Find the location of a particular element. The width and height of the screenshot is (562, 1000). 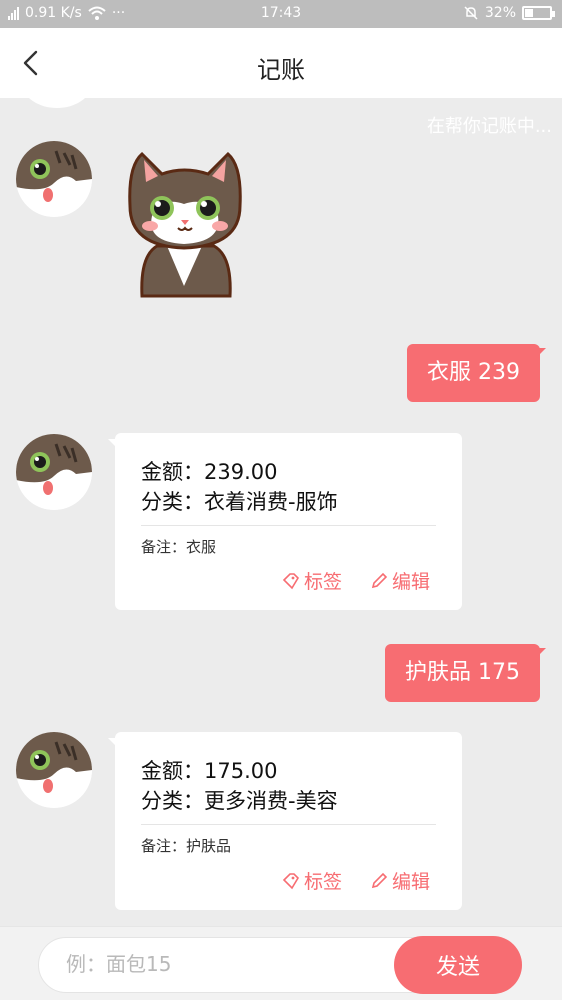

note-text: 备注：衣服 is located at coordinates (179, 547).